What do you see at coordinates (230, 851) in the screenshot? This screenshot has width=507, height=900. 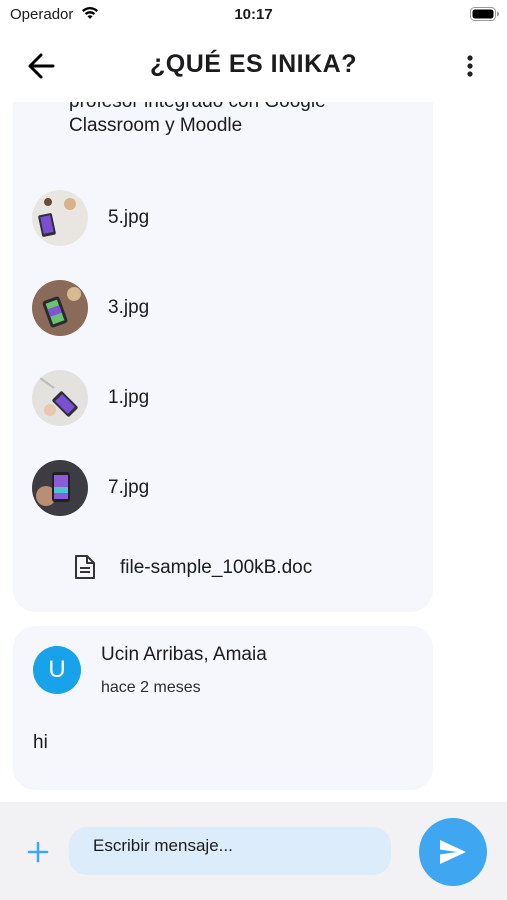 I see `message-input` at bounding box center [230, 851].